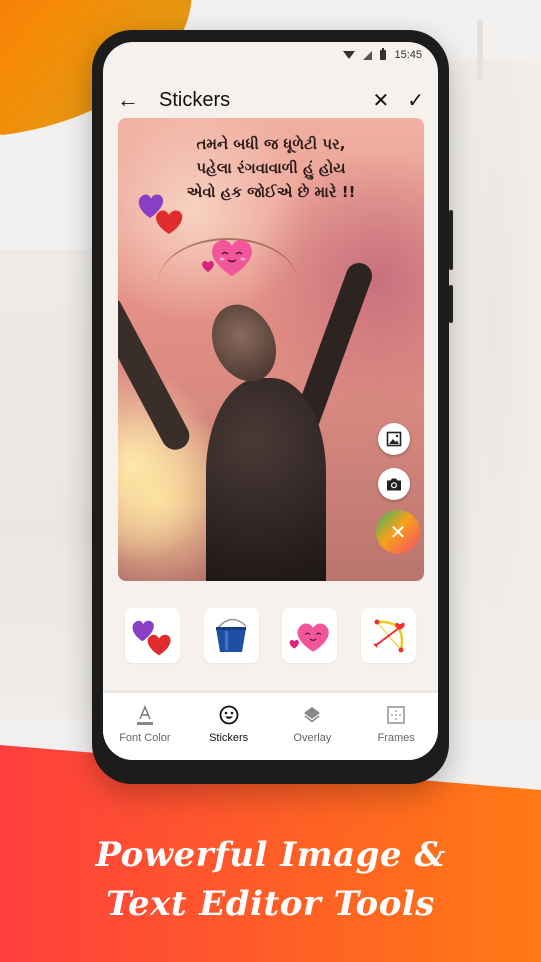  What do you see at coordinates (271, 192) in the screenshot?
I see `quote-line: એવો હક જોઈએ છે મારે !!` at bounding box center [271, 192].